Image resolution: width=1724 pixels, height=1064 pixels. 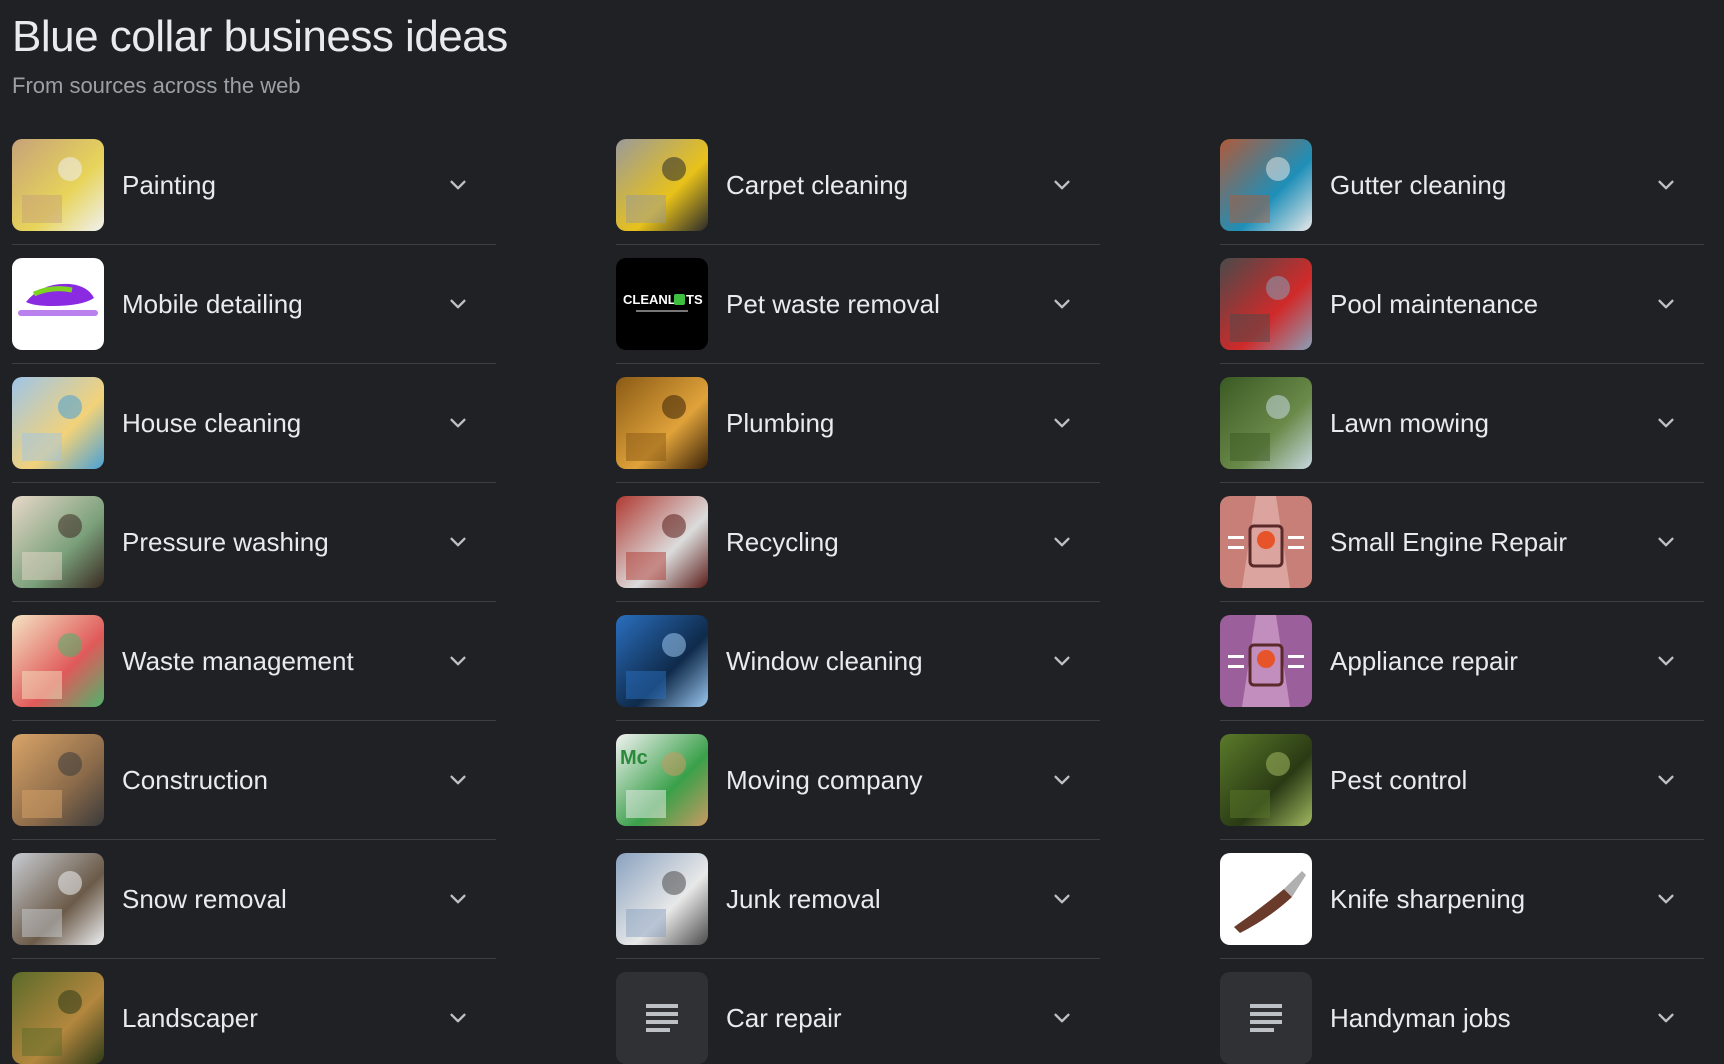 What do you see at coordinates (260, 36) in the screenshot?
I see `page-title: Blue collar business ideas` at bounding box center [260, 36].